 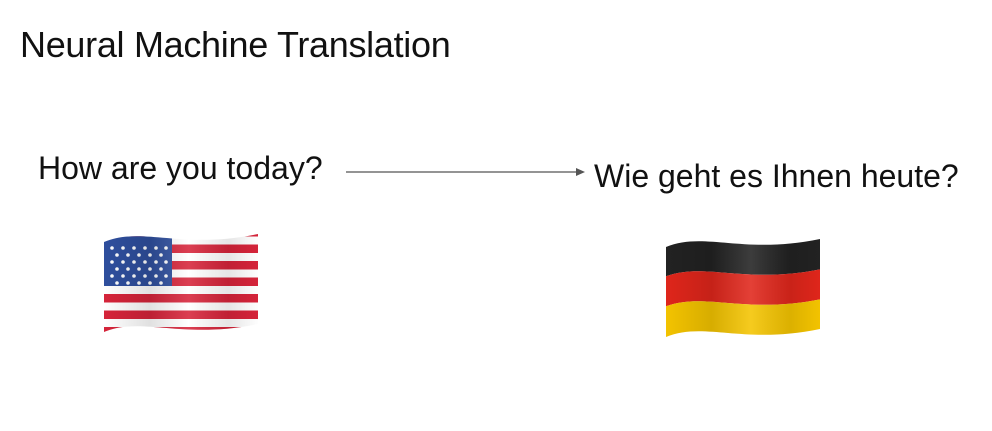 I want to click on germany-flag-icon, so click(x=743, y=288).